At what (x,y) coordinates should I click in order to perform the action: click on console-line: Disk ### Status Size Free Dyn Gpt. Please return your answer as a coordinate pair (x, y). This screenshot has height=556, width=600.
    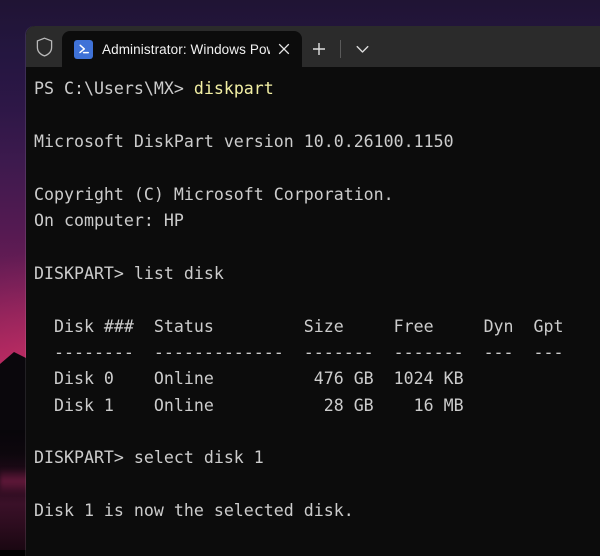
    Looking at the image, I should click on (317, 327).